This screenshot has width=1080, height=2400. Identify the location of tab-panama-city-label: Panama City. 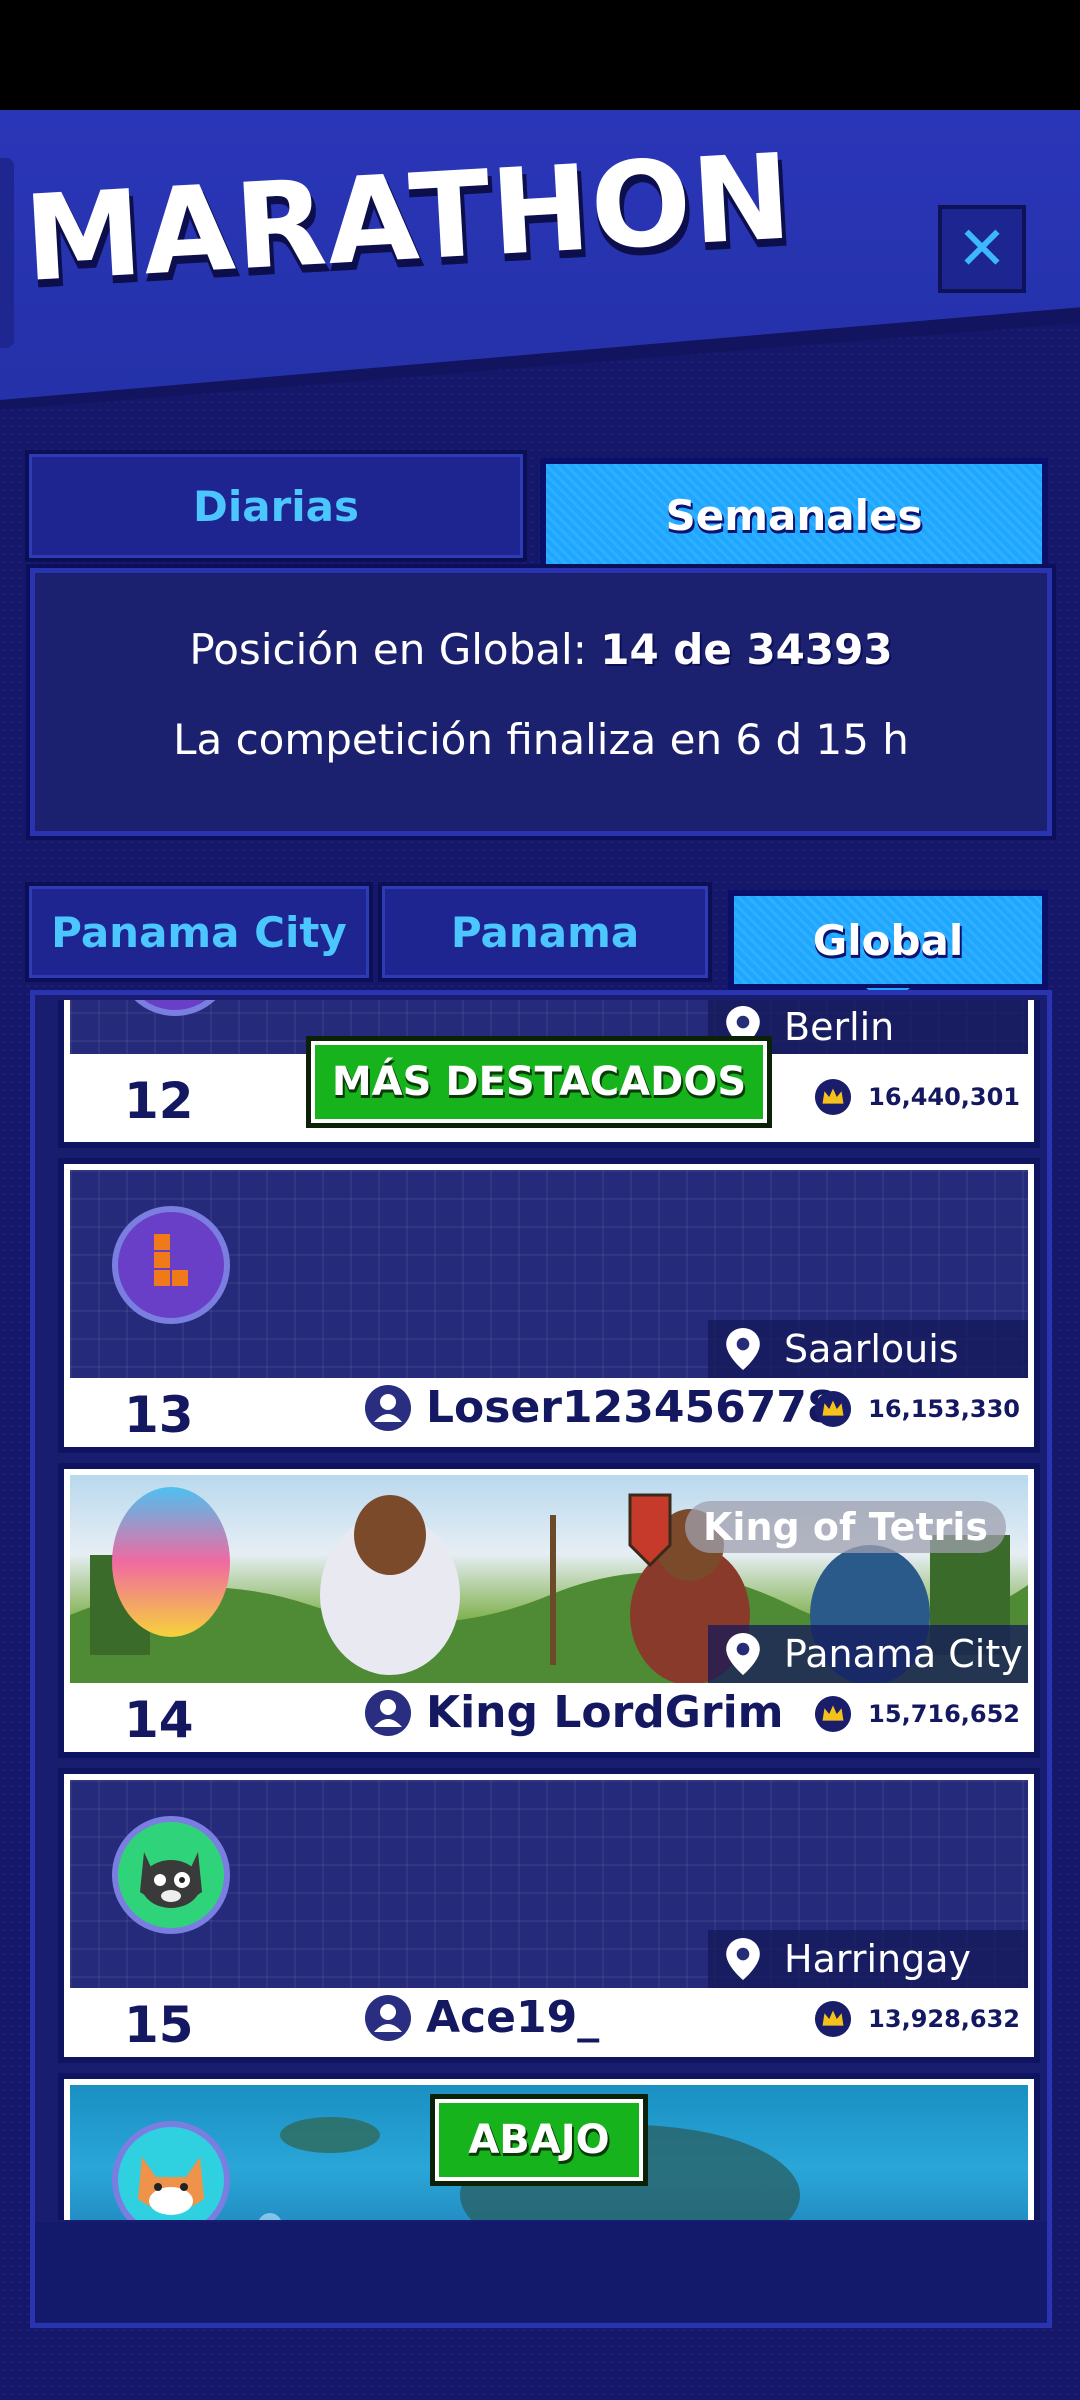
(199, 932).